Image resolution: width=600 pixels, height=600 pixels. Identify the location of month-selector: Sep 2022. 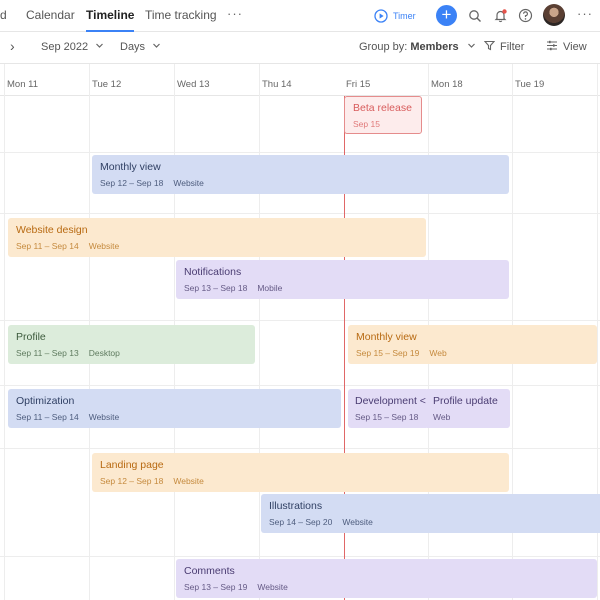
(72, 48).